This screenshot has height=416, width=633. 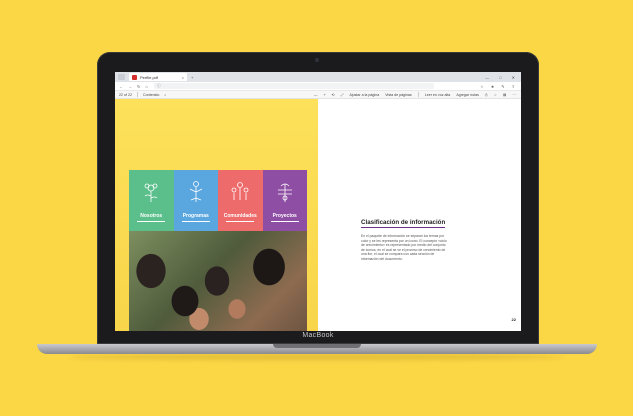 What do you see at coordinates (121, 86) in the screenshot?
I see `back-icon: ←` at bounding box center [121, 86].